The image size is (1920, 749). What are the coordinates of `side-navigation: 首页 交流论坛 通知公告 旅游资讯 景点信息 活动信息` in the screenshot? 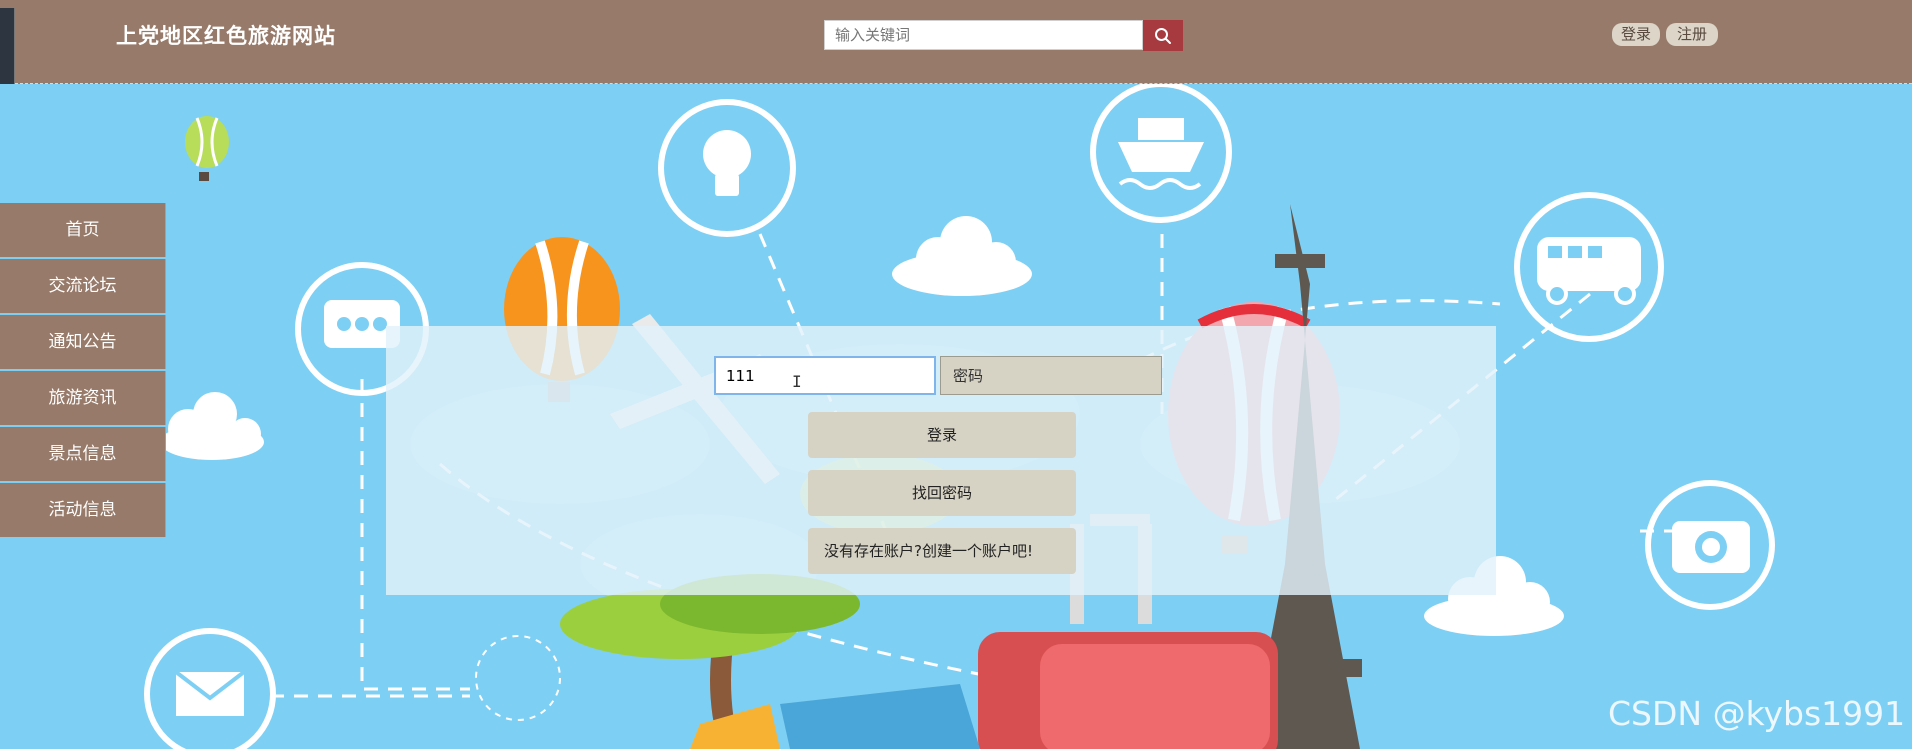 It's located at (83, 371).